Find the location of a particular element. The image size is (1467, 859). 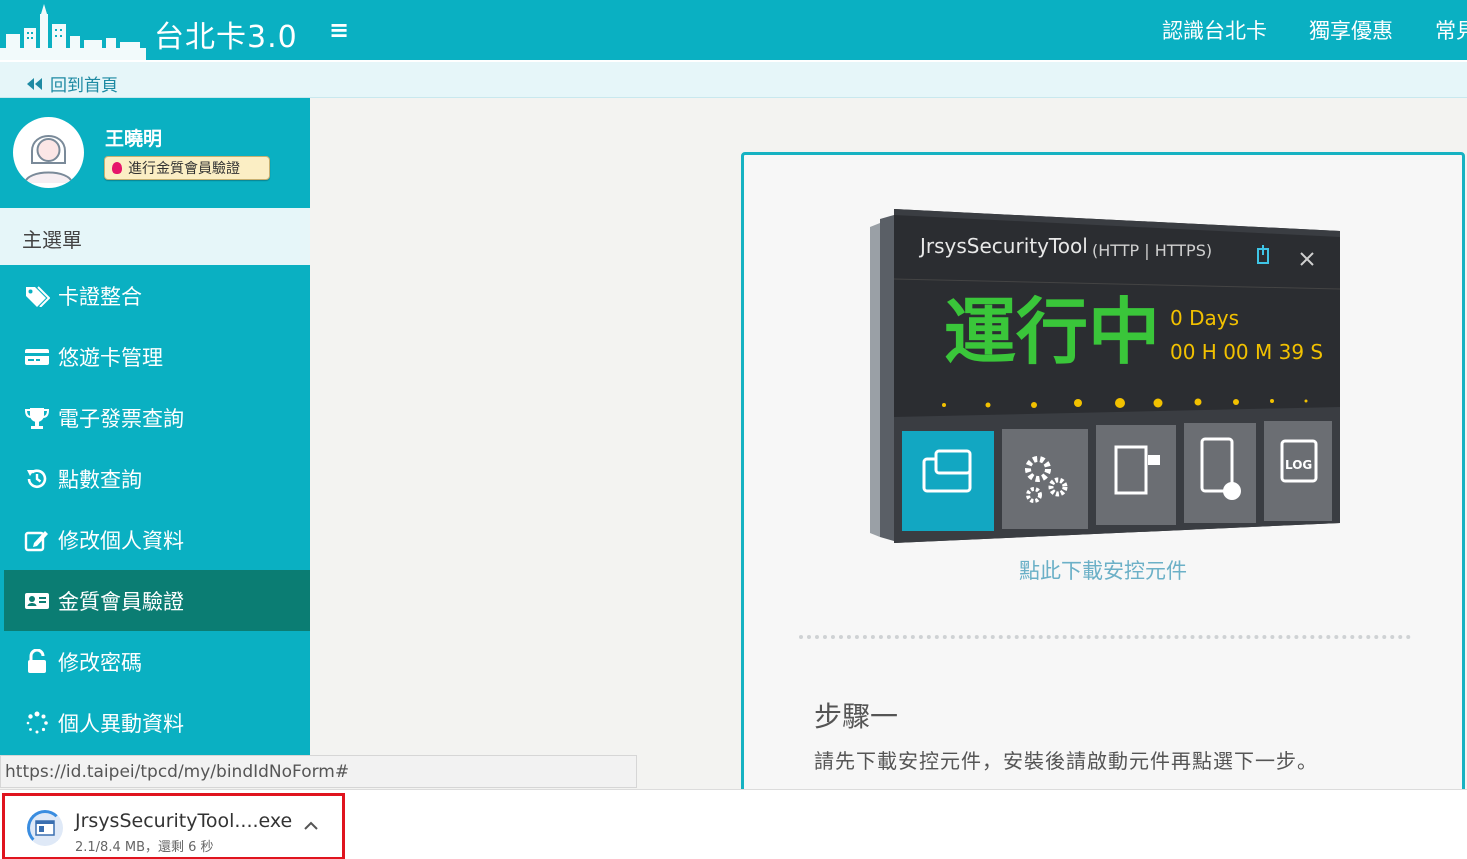

history-icon is located at coordinates (37, 479).